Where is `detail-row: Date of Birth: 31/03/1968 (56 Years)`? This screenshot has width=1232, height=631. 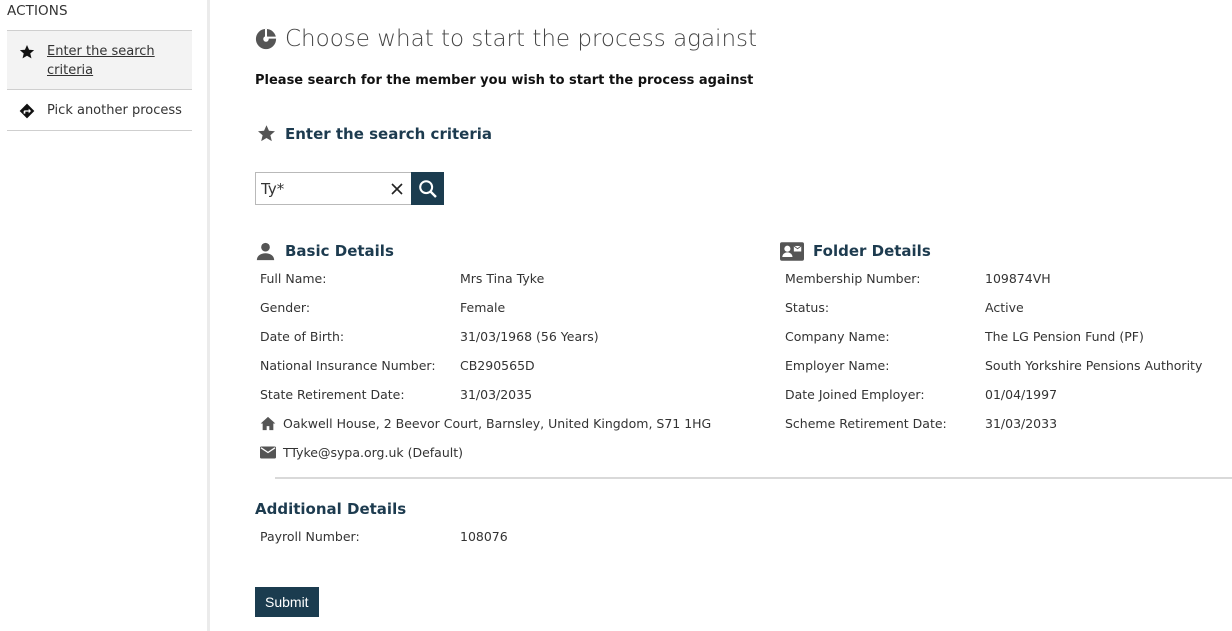 detail-row: Date of Birth: 31/03/1968 (56 Years) is located at coordinates (505, 336).